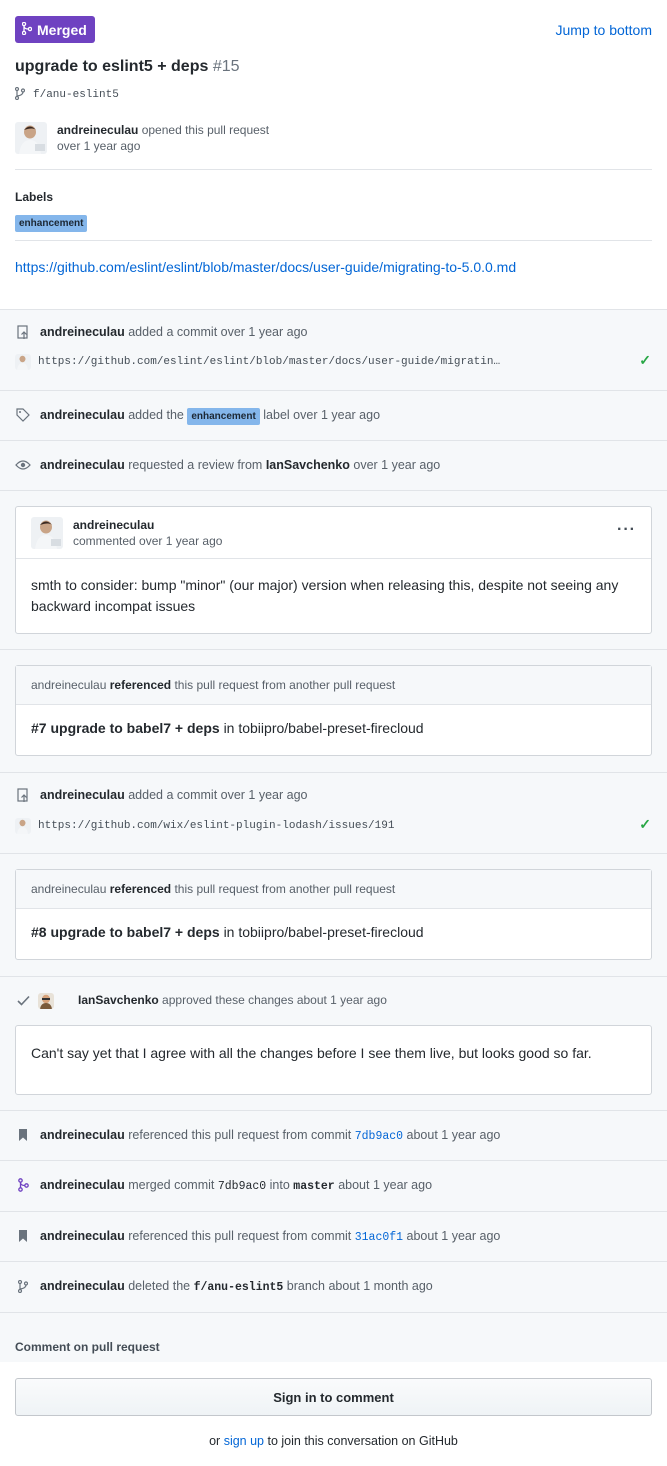  I want to click on opener-action: opened this pull request, so click(205, 130).